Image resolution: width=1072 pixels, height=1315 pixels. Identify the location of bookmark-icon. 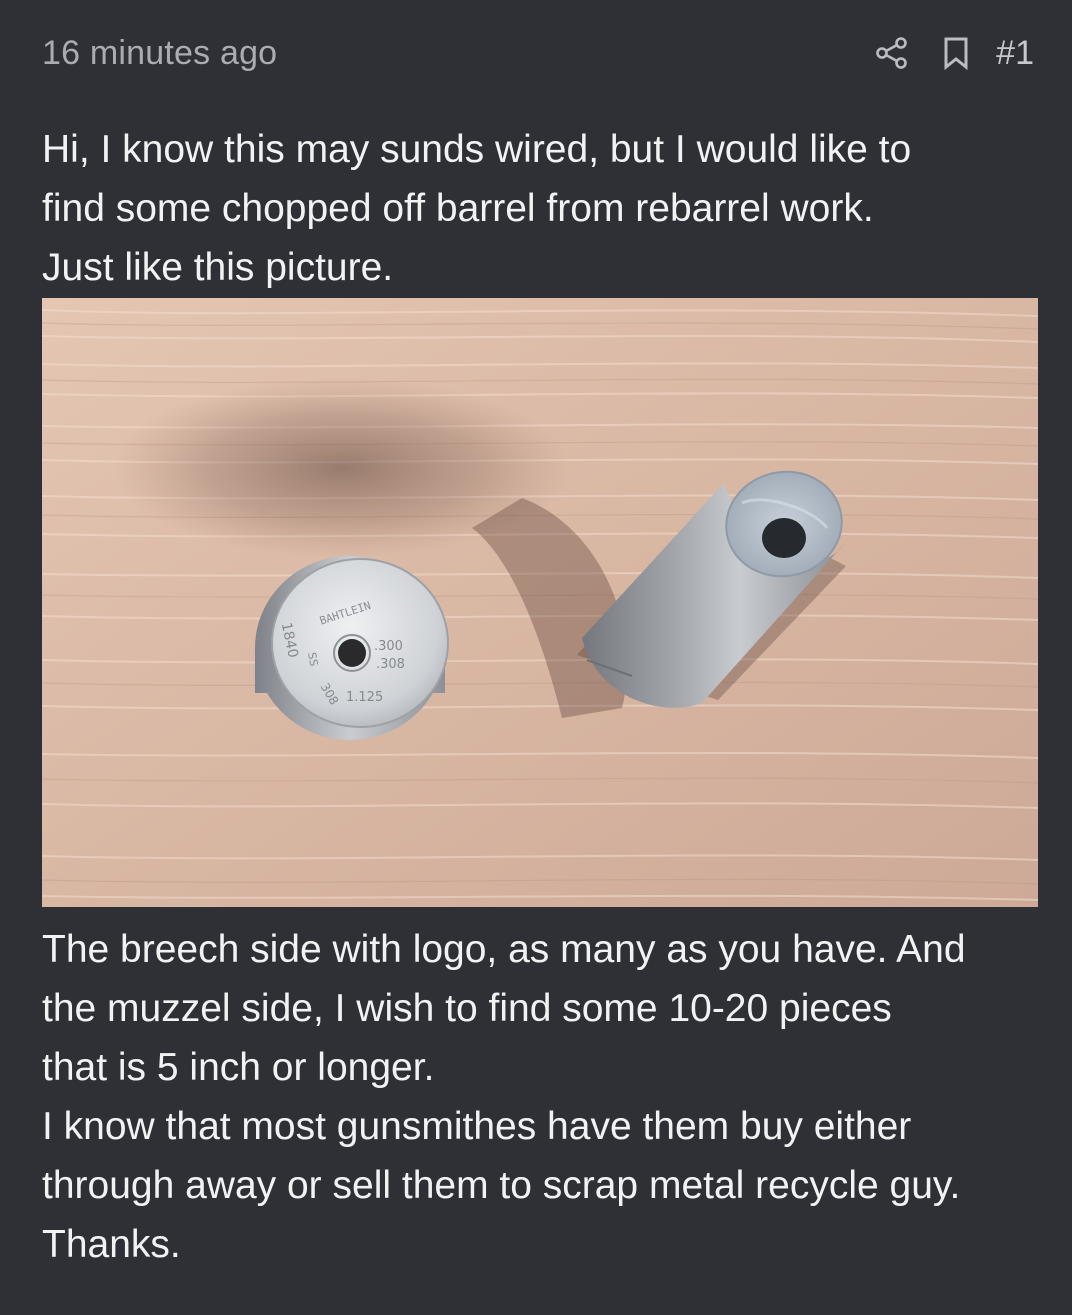
(956, 53).